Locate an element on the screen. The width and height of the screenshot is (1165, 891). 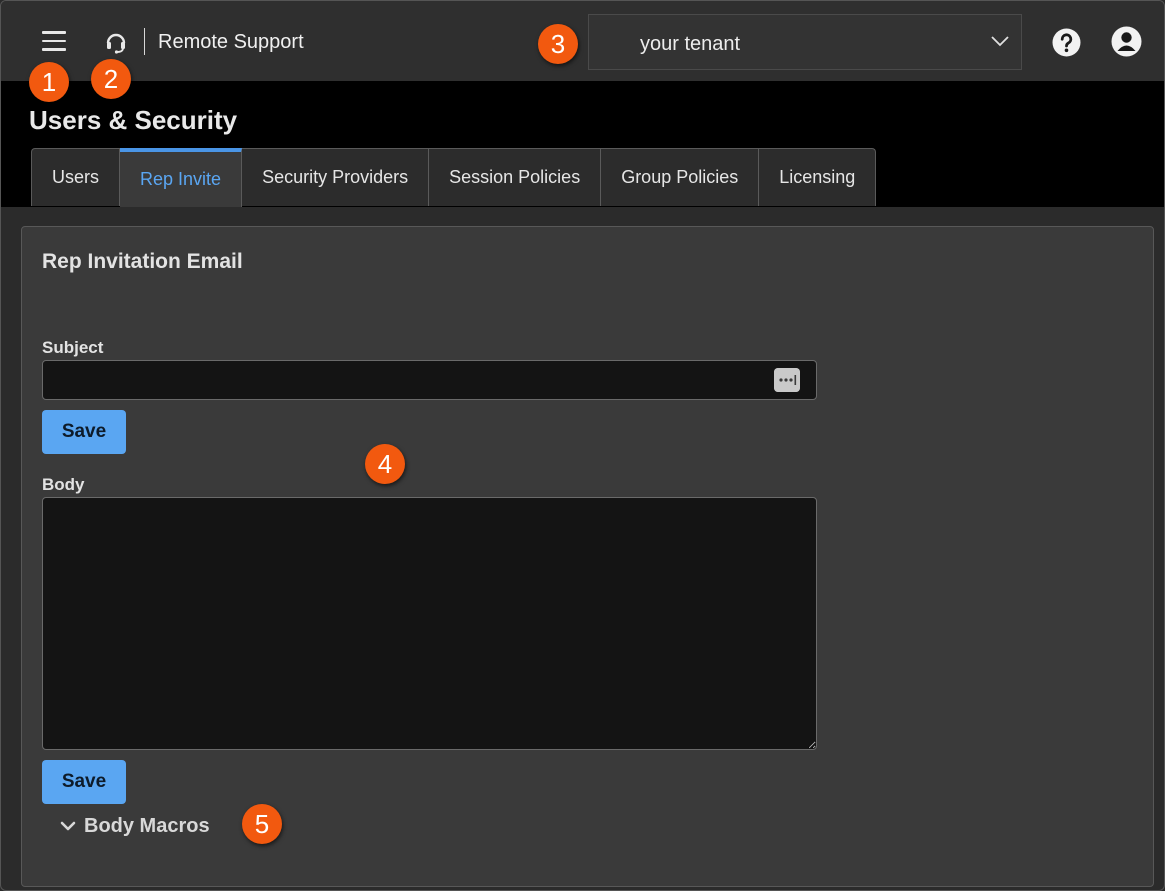
save-body-button: Save is located at coordinates (84, 782).